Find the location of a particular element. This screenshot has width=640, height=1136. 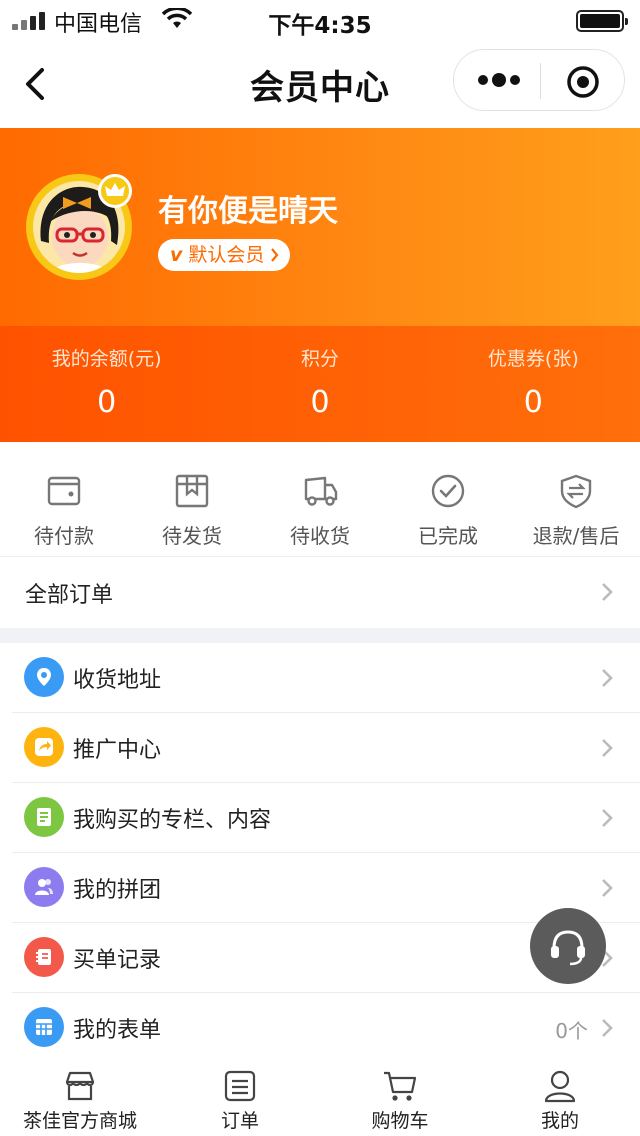

stat-points: 积分 0 is located at coordinates (319, 384).